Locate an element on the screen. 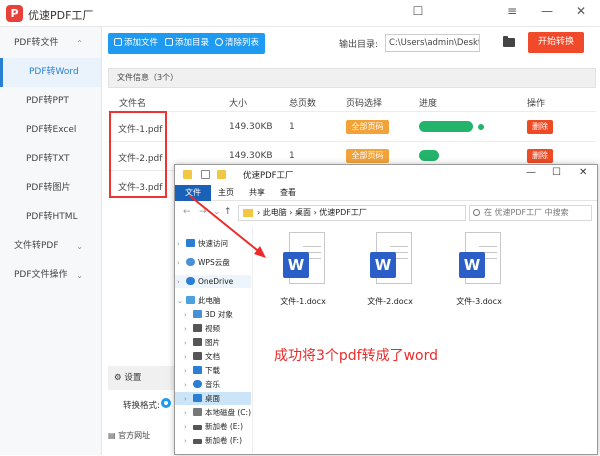 This screenshot has height=456, width=600. annotation-arrow is located at coordinates (227, 226).